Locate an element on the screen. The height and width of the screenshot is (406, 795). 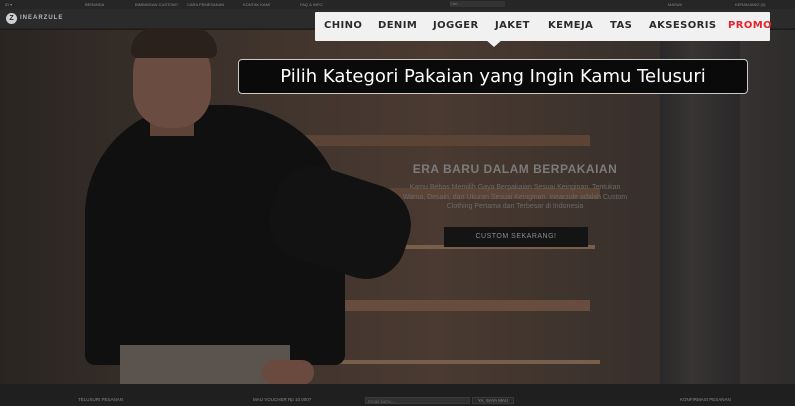
topbar-link-bimbingan: BIMBINGAN CUSTOM? is located at coordinates (156, 4).